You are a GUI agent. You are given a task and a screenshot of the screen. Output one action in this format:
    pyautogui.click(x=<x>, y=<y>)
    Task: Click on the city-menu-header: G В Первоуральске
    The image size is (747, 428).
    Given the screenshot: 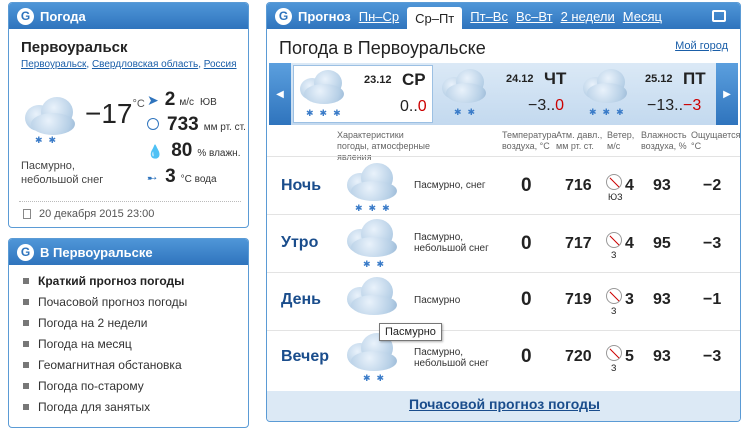 What is the action you would take?
    pyautogui.click(x=128, y=252)
    